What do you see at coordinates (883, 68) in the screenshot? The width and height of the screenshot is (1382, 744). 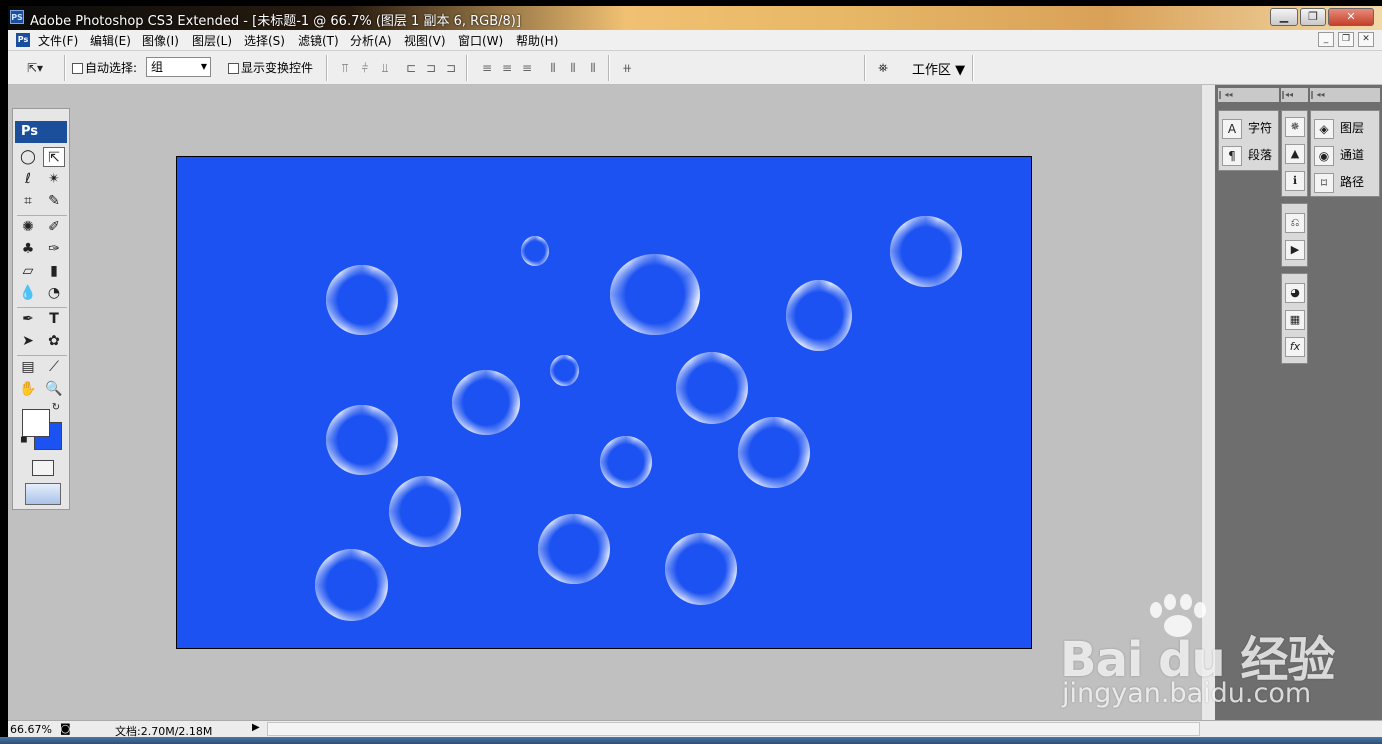 I see `bridge-icon: ⛯` at bounding box center [883, 68].